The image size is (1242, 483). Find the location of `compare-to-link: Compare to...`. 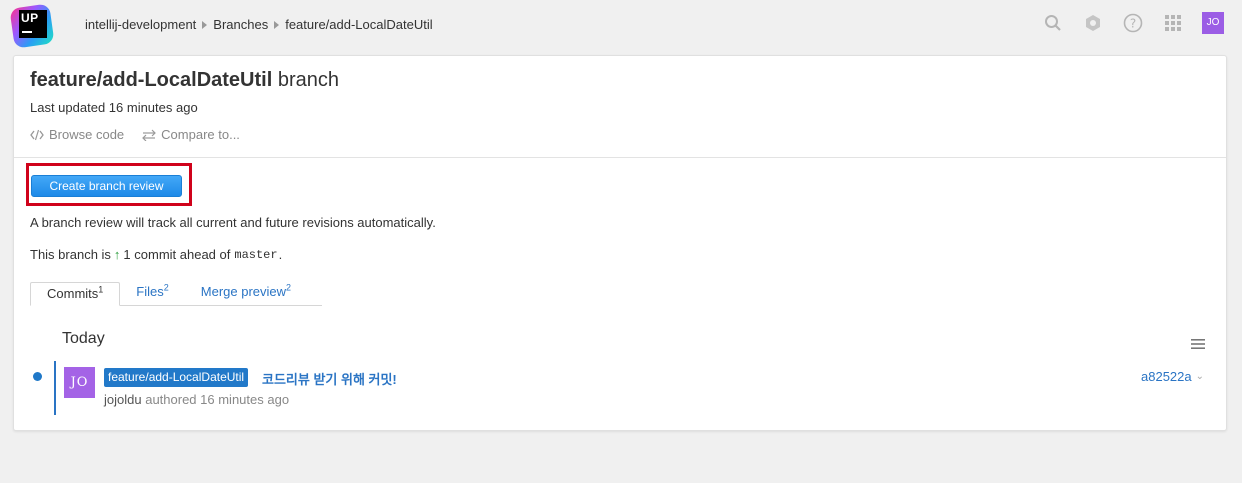

compare-to-link: Compare to... is located at coordinates (191, 134).